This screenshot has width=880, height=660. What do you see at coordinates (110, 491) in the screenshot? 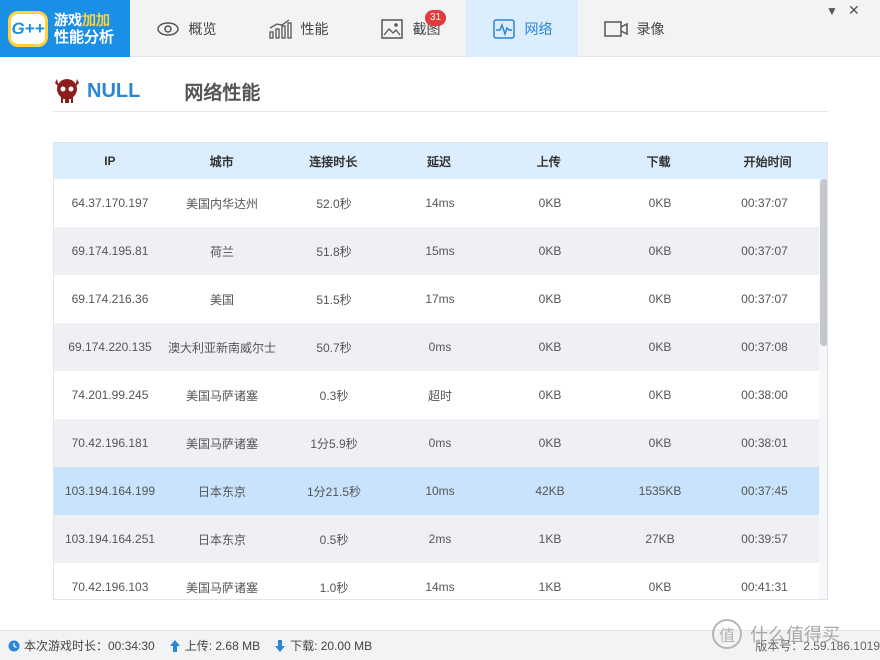
I see `cell-ip: 103.194.164.199` at bounding box center [110, 491].